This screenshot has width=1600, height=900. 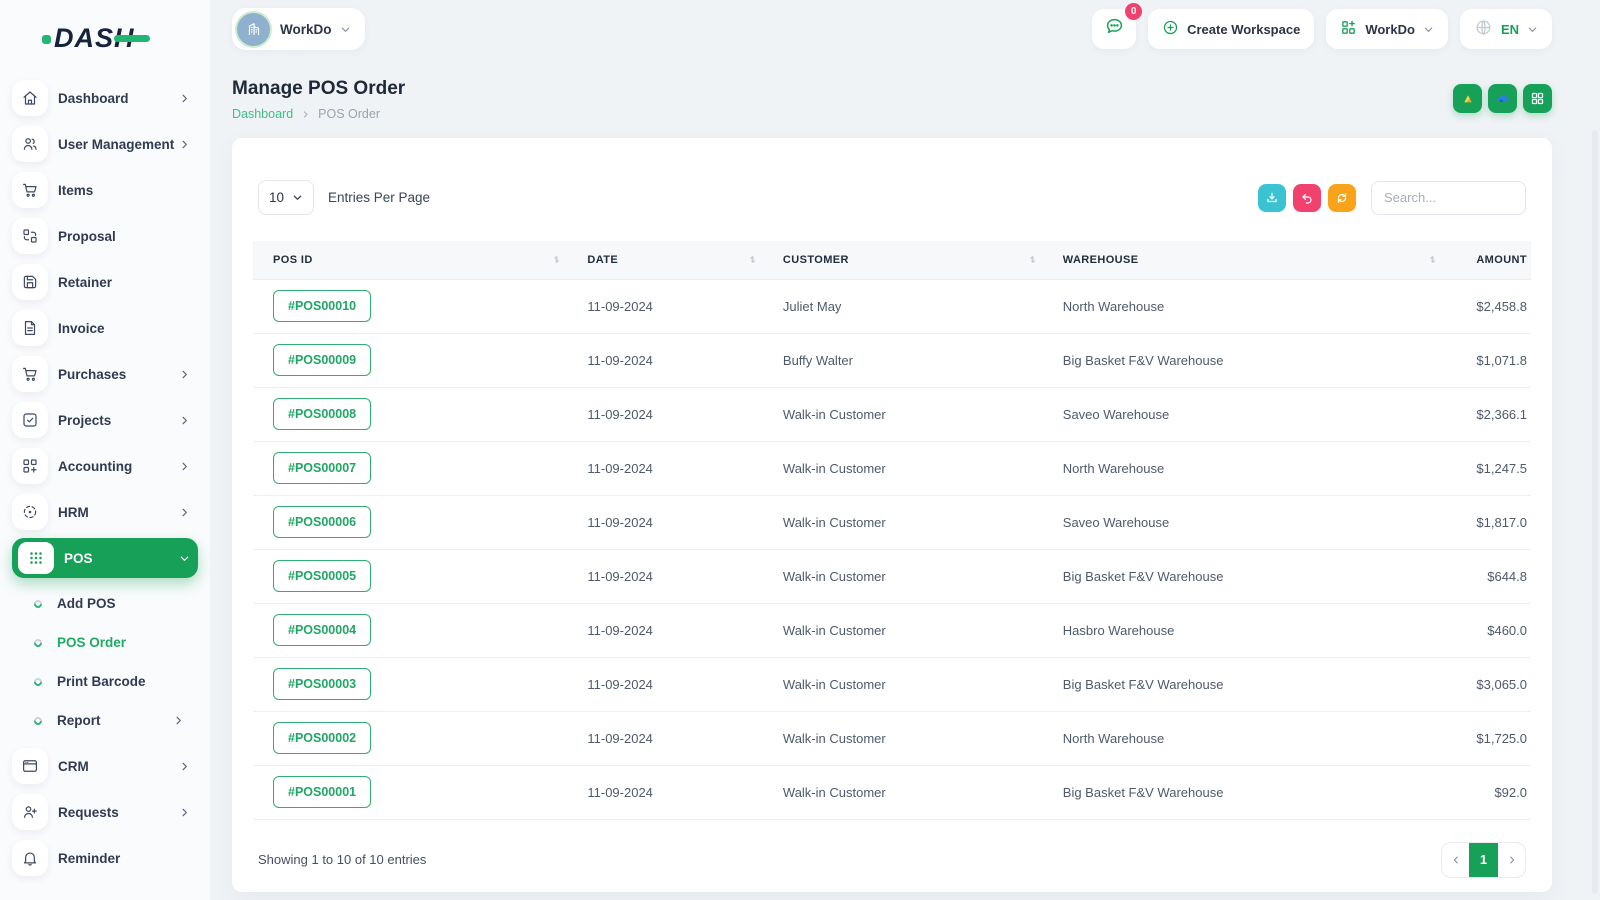 What do you see at coordinates (298, 29) in the screenshot?
I see `workspace-selector: WorkDo` at bounding box center [298, 29].